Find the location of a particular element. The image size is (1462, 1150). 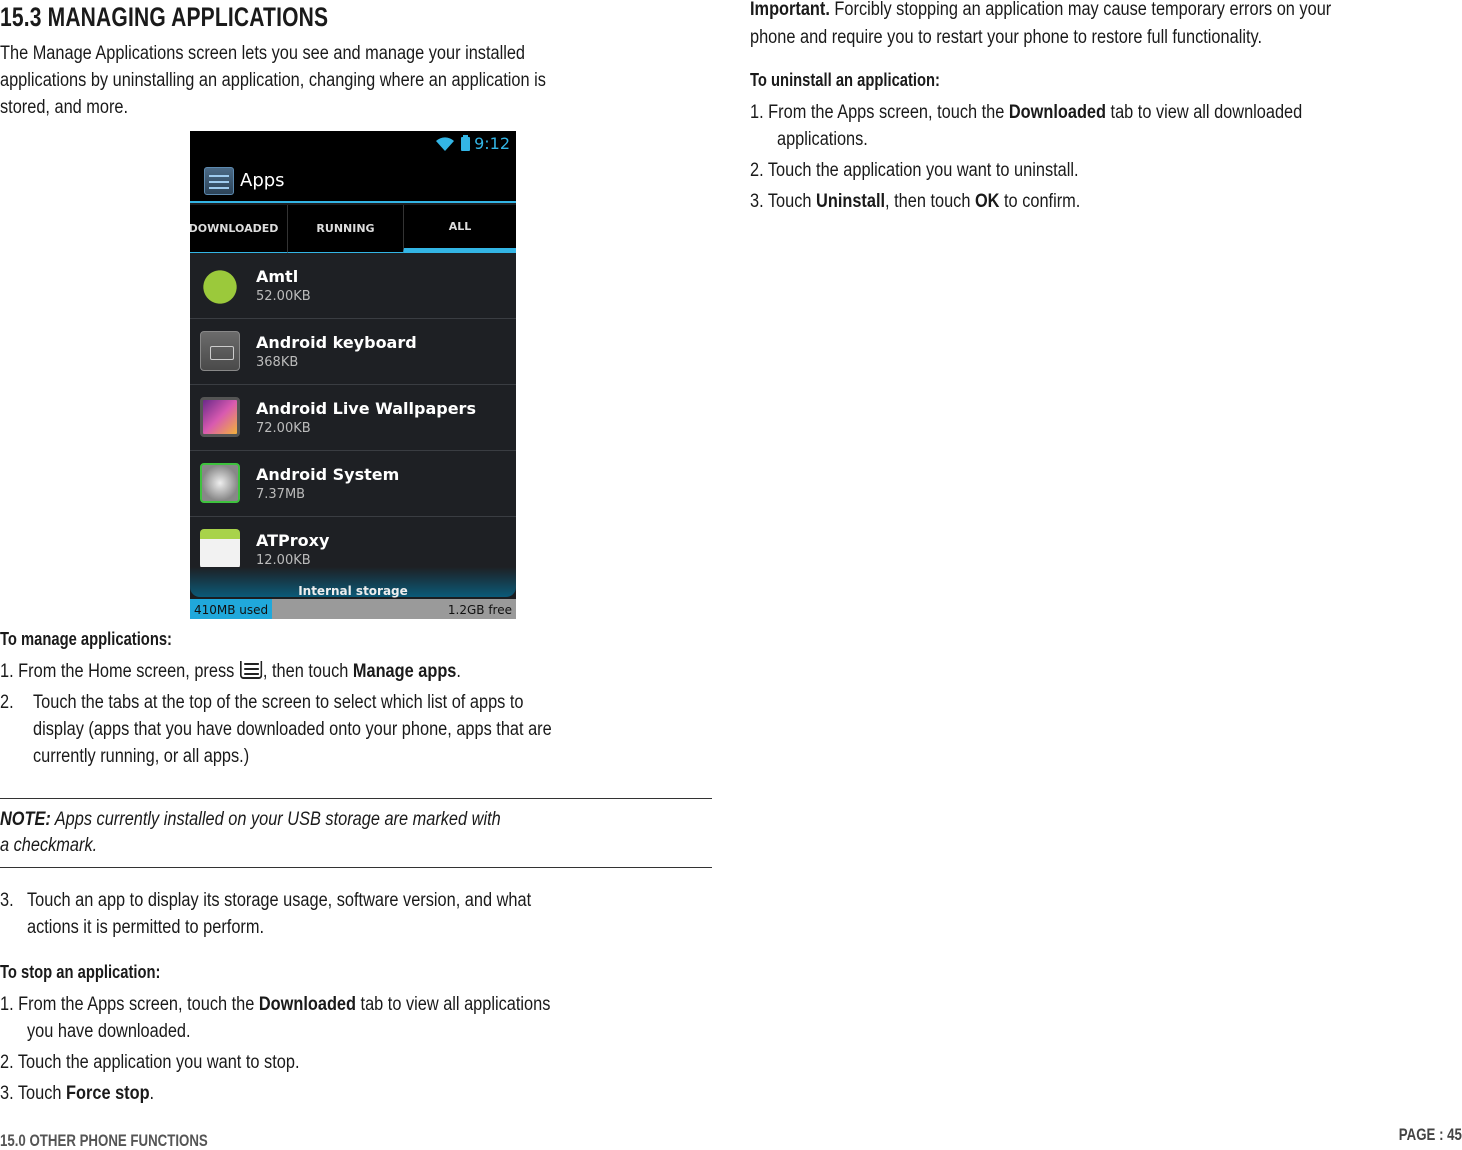

note-divider-bottom is located at coordinates (356, 867).